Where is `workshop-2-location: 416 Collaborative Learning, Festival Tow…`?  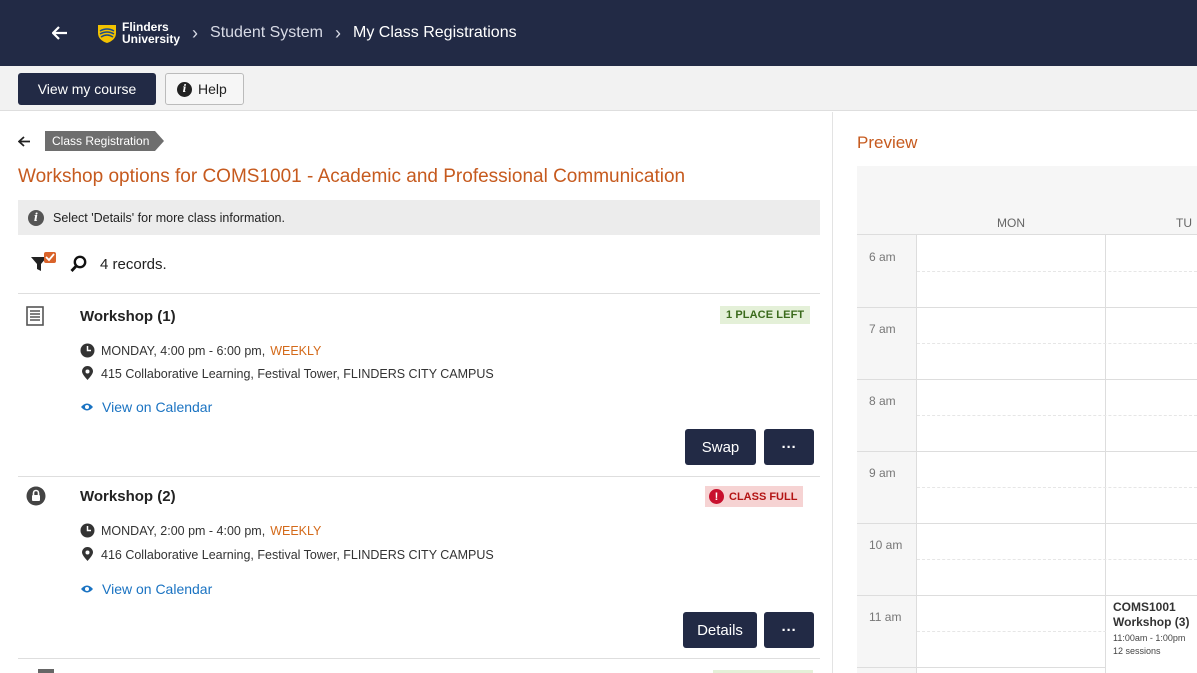 workshop-2-location: 416 Collaborative Learning, Festival Tow… is located at coordinates (287, 554).